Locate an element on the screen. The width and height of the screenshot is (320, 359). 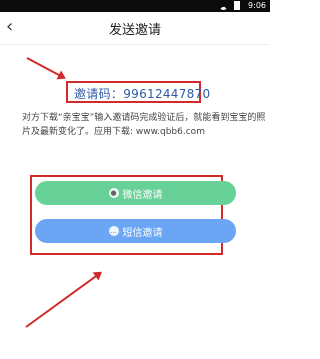
status-time: 9:06 is located at coordinates (257, 5).